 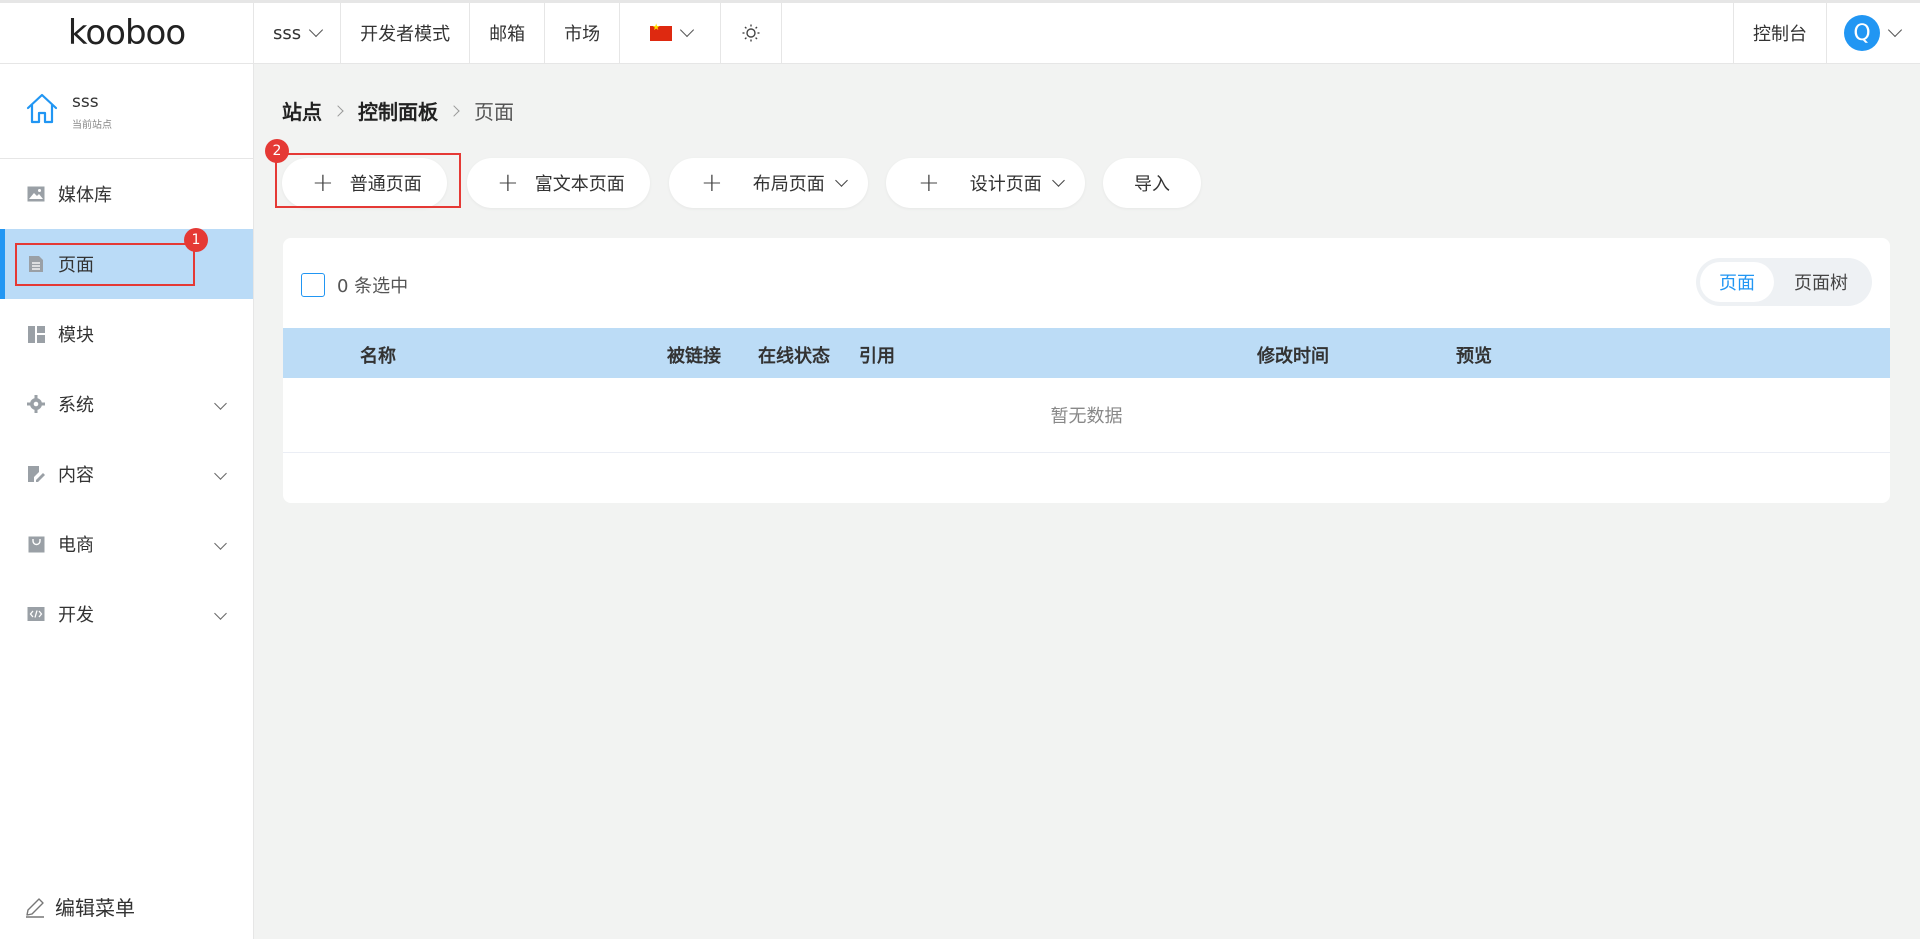 I want to click on theme-toggle, so click(x=752, y=33).